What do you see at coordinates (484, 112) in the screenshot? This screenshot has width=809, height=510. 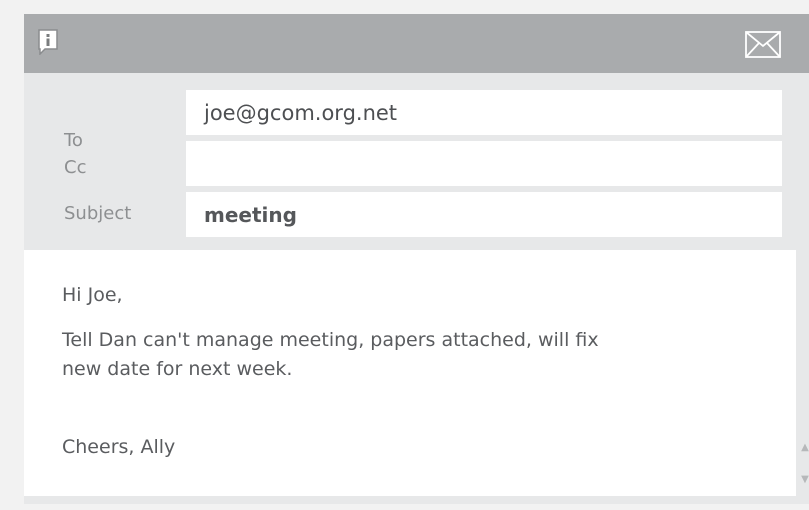 I see `to-field: joe@gcom.org.net` at bounding box center [484, 112].